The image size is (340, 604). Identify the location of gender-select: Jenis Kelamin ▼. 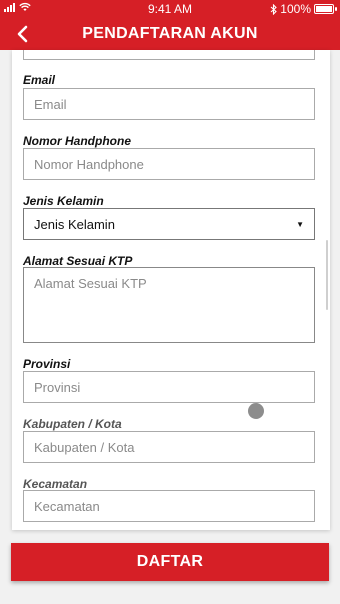
(169, 224).